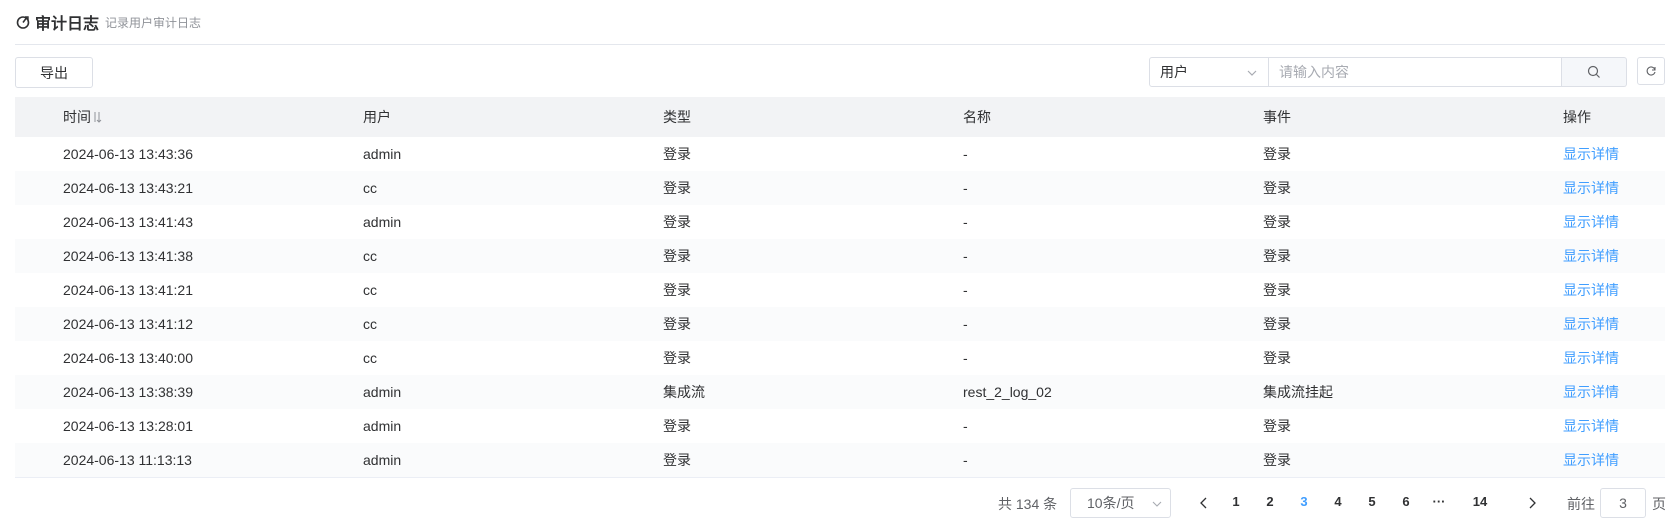 The width and height of the screenshot is (1675, 530). What do you see at coordinates (128, 358) in the screenshot?
I see `cell-time: 2024-06-13 13:40:00` at bounding box center [128, 358].